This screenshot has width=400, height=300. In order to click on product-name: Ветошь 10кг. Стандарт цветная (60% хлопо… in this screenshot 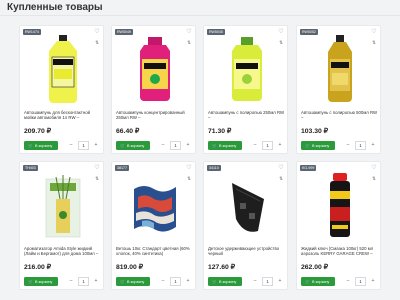, I will do `click(155, 251)`.